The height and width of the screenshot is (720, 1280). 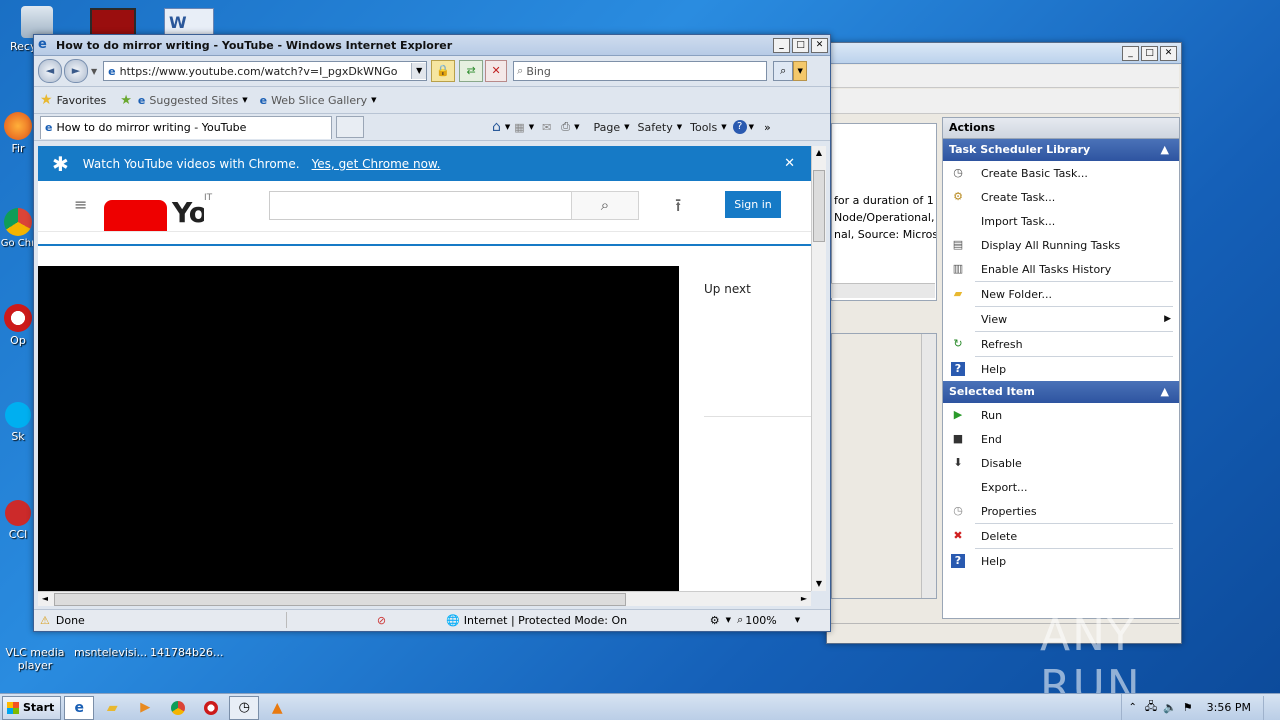 I want to click on show-desktop-button, so click(x=1268, y=707).